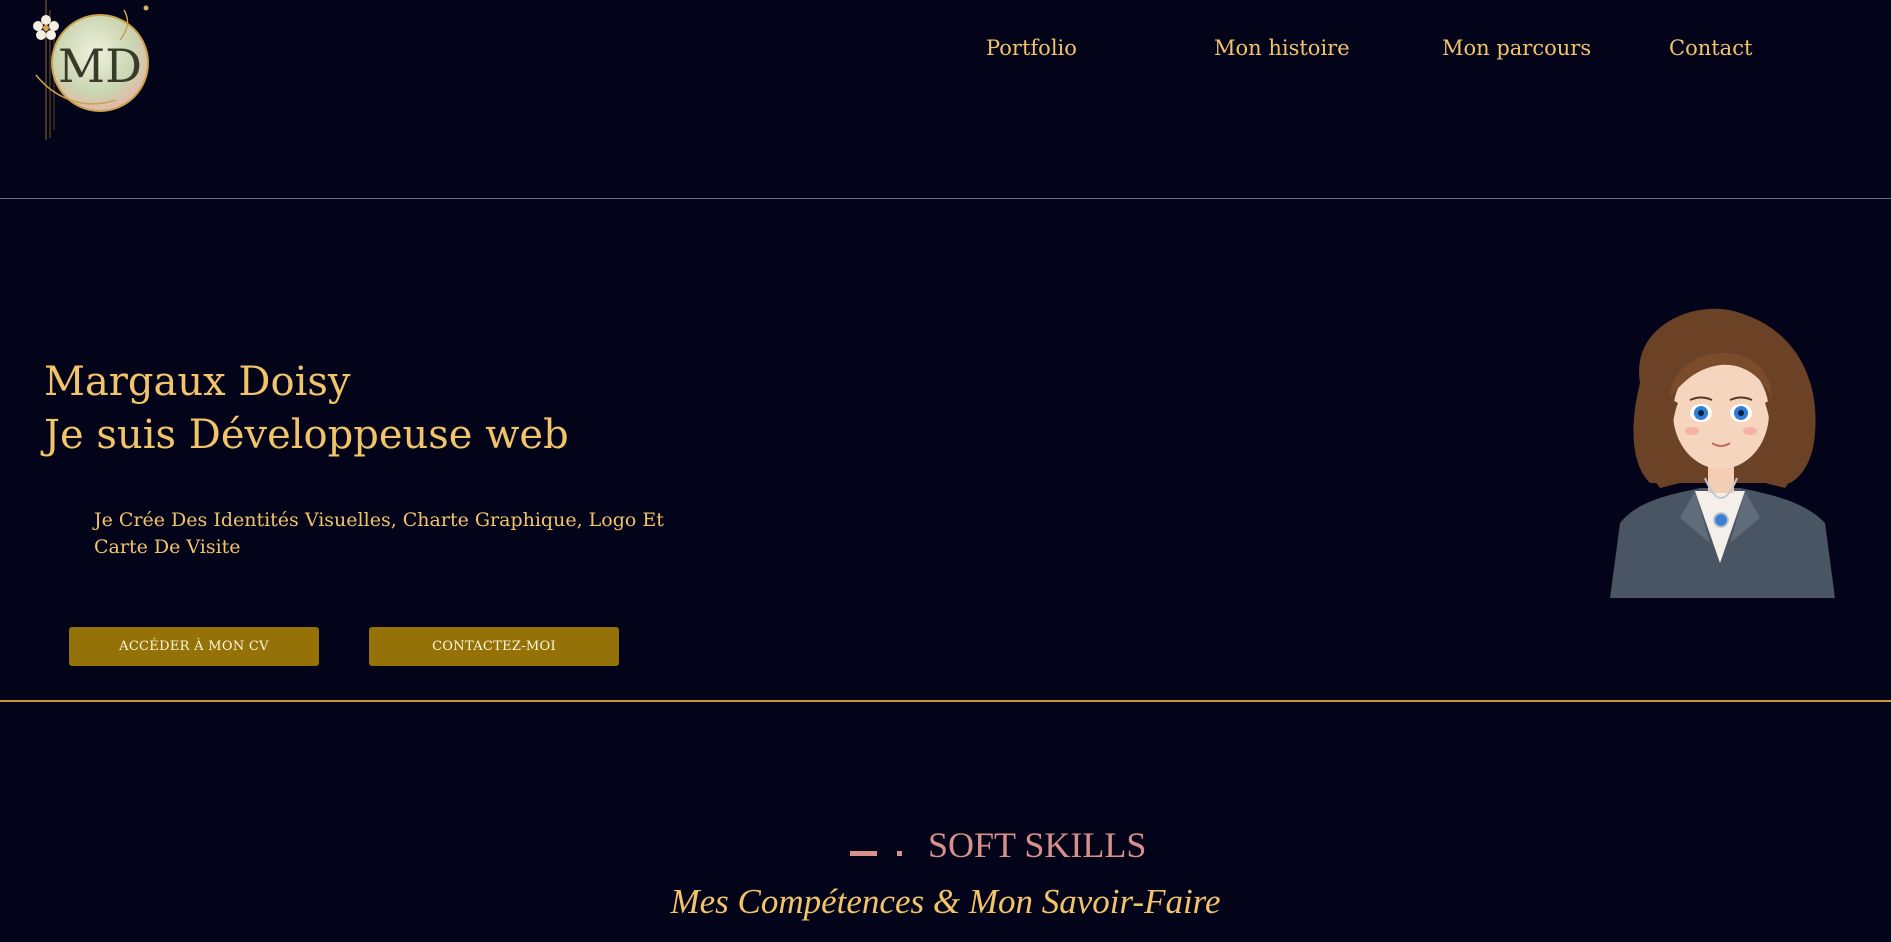 Image resolution: width=1891 pixels, height=942 pixels. Describe the element at coordinates (1710, 48) in the screenshot. I see `nav-item-contact: Contact` at that location.